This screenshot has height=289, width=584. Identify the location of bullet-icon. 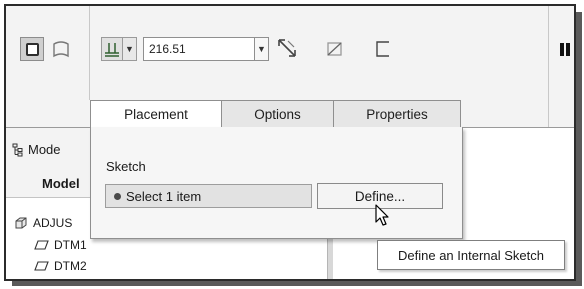
(117, 196).